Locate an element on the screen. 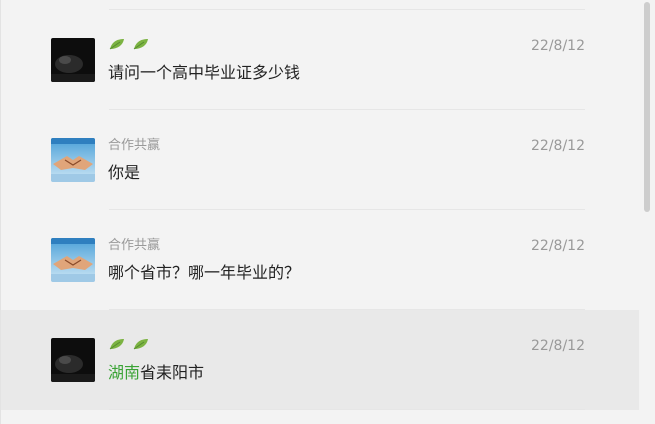 The image size is (655, 424). scrollbar-thumb is located at coordinates (647, 107).